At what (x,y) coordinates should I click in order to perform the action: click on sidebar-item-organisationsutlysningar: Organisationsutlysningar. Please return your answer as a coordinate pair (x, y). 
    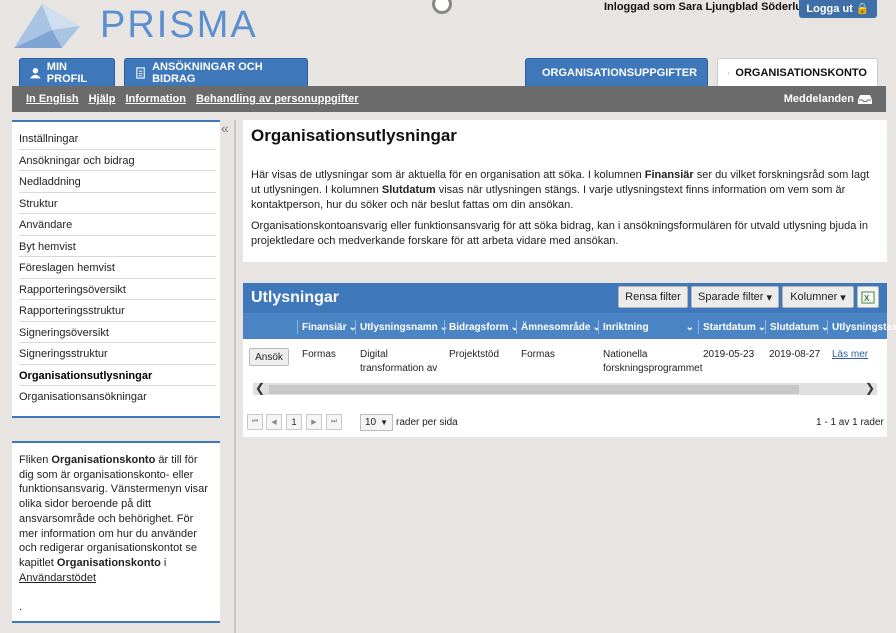
    Looking at the image, I should click on (117, 375).